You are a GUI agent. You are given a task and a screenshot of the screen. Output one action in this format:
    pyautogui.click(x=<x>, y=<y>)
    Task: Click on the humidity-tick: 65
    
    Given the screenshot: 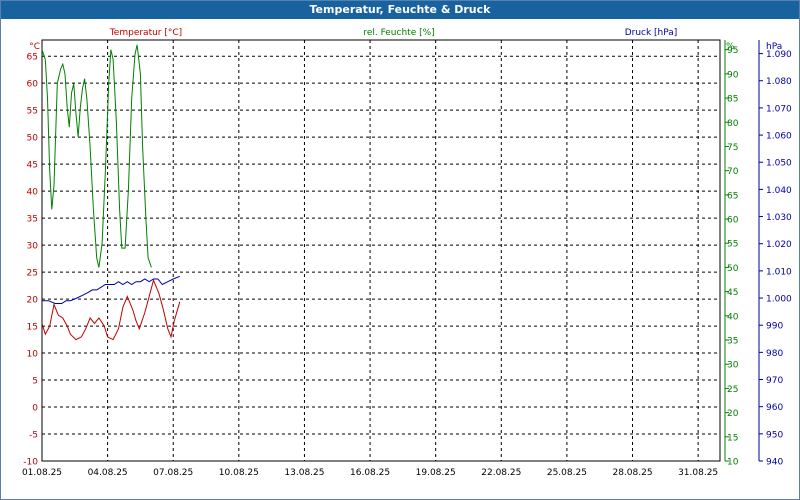 What is the action you would take?
    pyautogui.click(x=732, y=196)
    